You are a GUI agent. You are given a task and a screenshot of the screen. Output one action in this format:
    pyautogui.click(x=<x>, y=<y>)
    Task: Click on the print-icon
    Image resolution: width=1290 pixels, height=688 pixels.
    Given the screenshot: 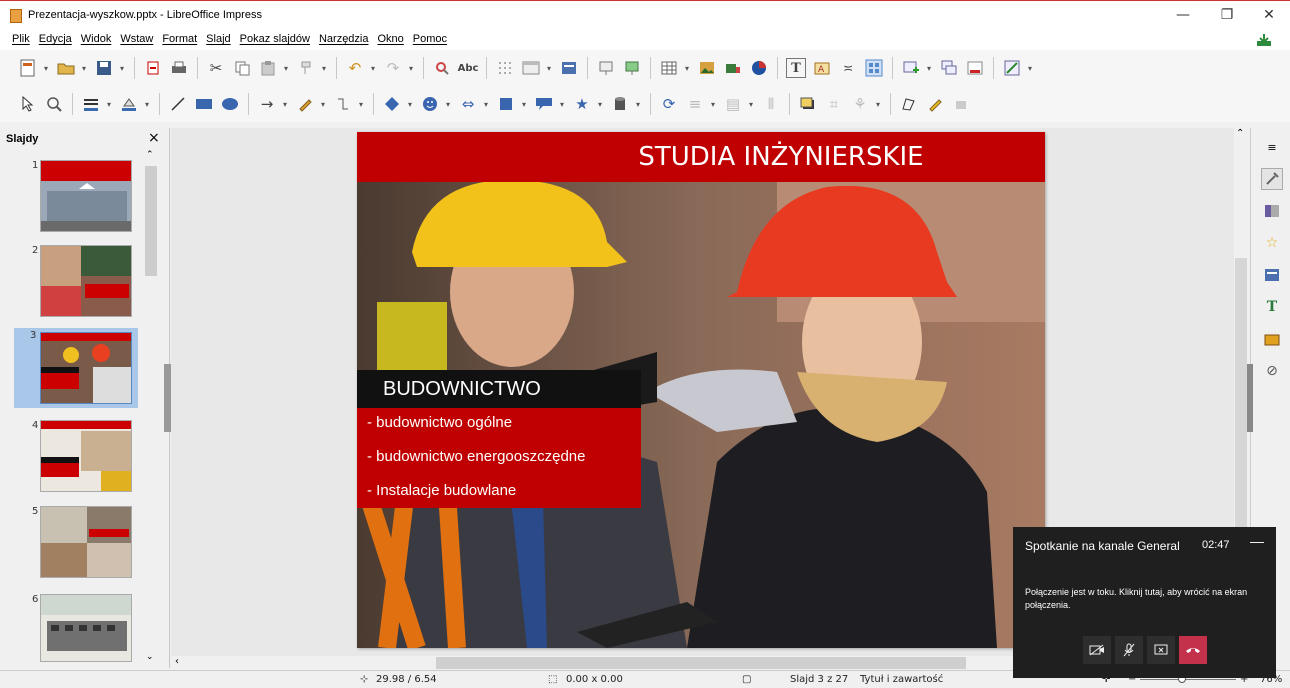 What is the action you would take?
    pyautogui.click(x=179, y=68)
    